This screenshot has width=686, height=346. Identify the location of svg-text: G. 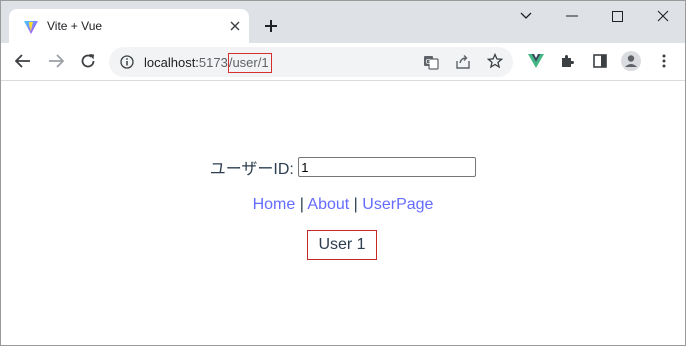
(428, 62).